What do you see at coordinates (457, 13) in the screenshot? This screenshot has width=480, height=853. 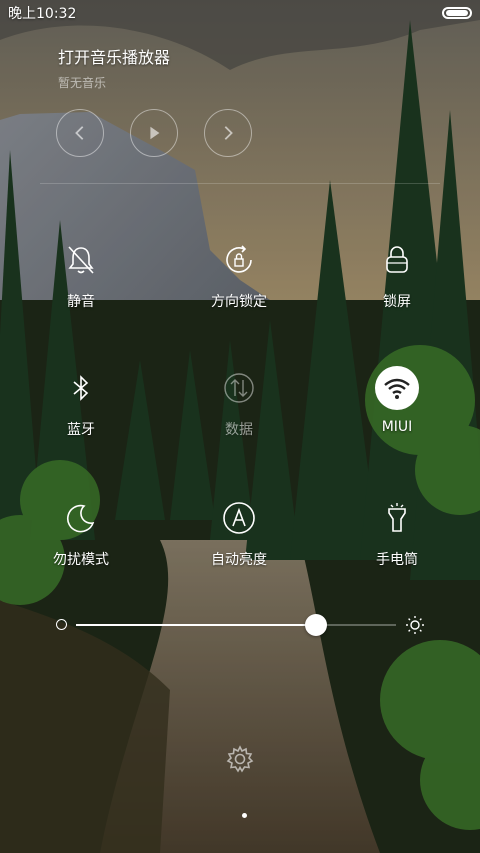 I see `battery-icon` at bounding box center [457, 13].